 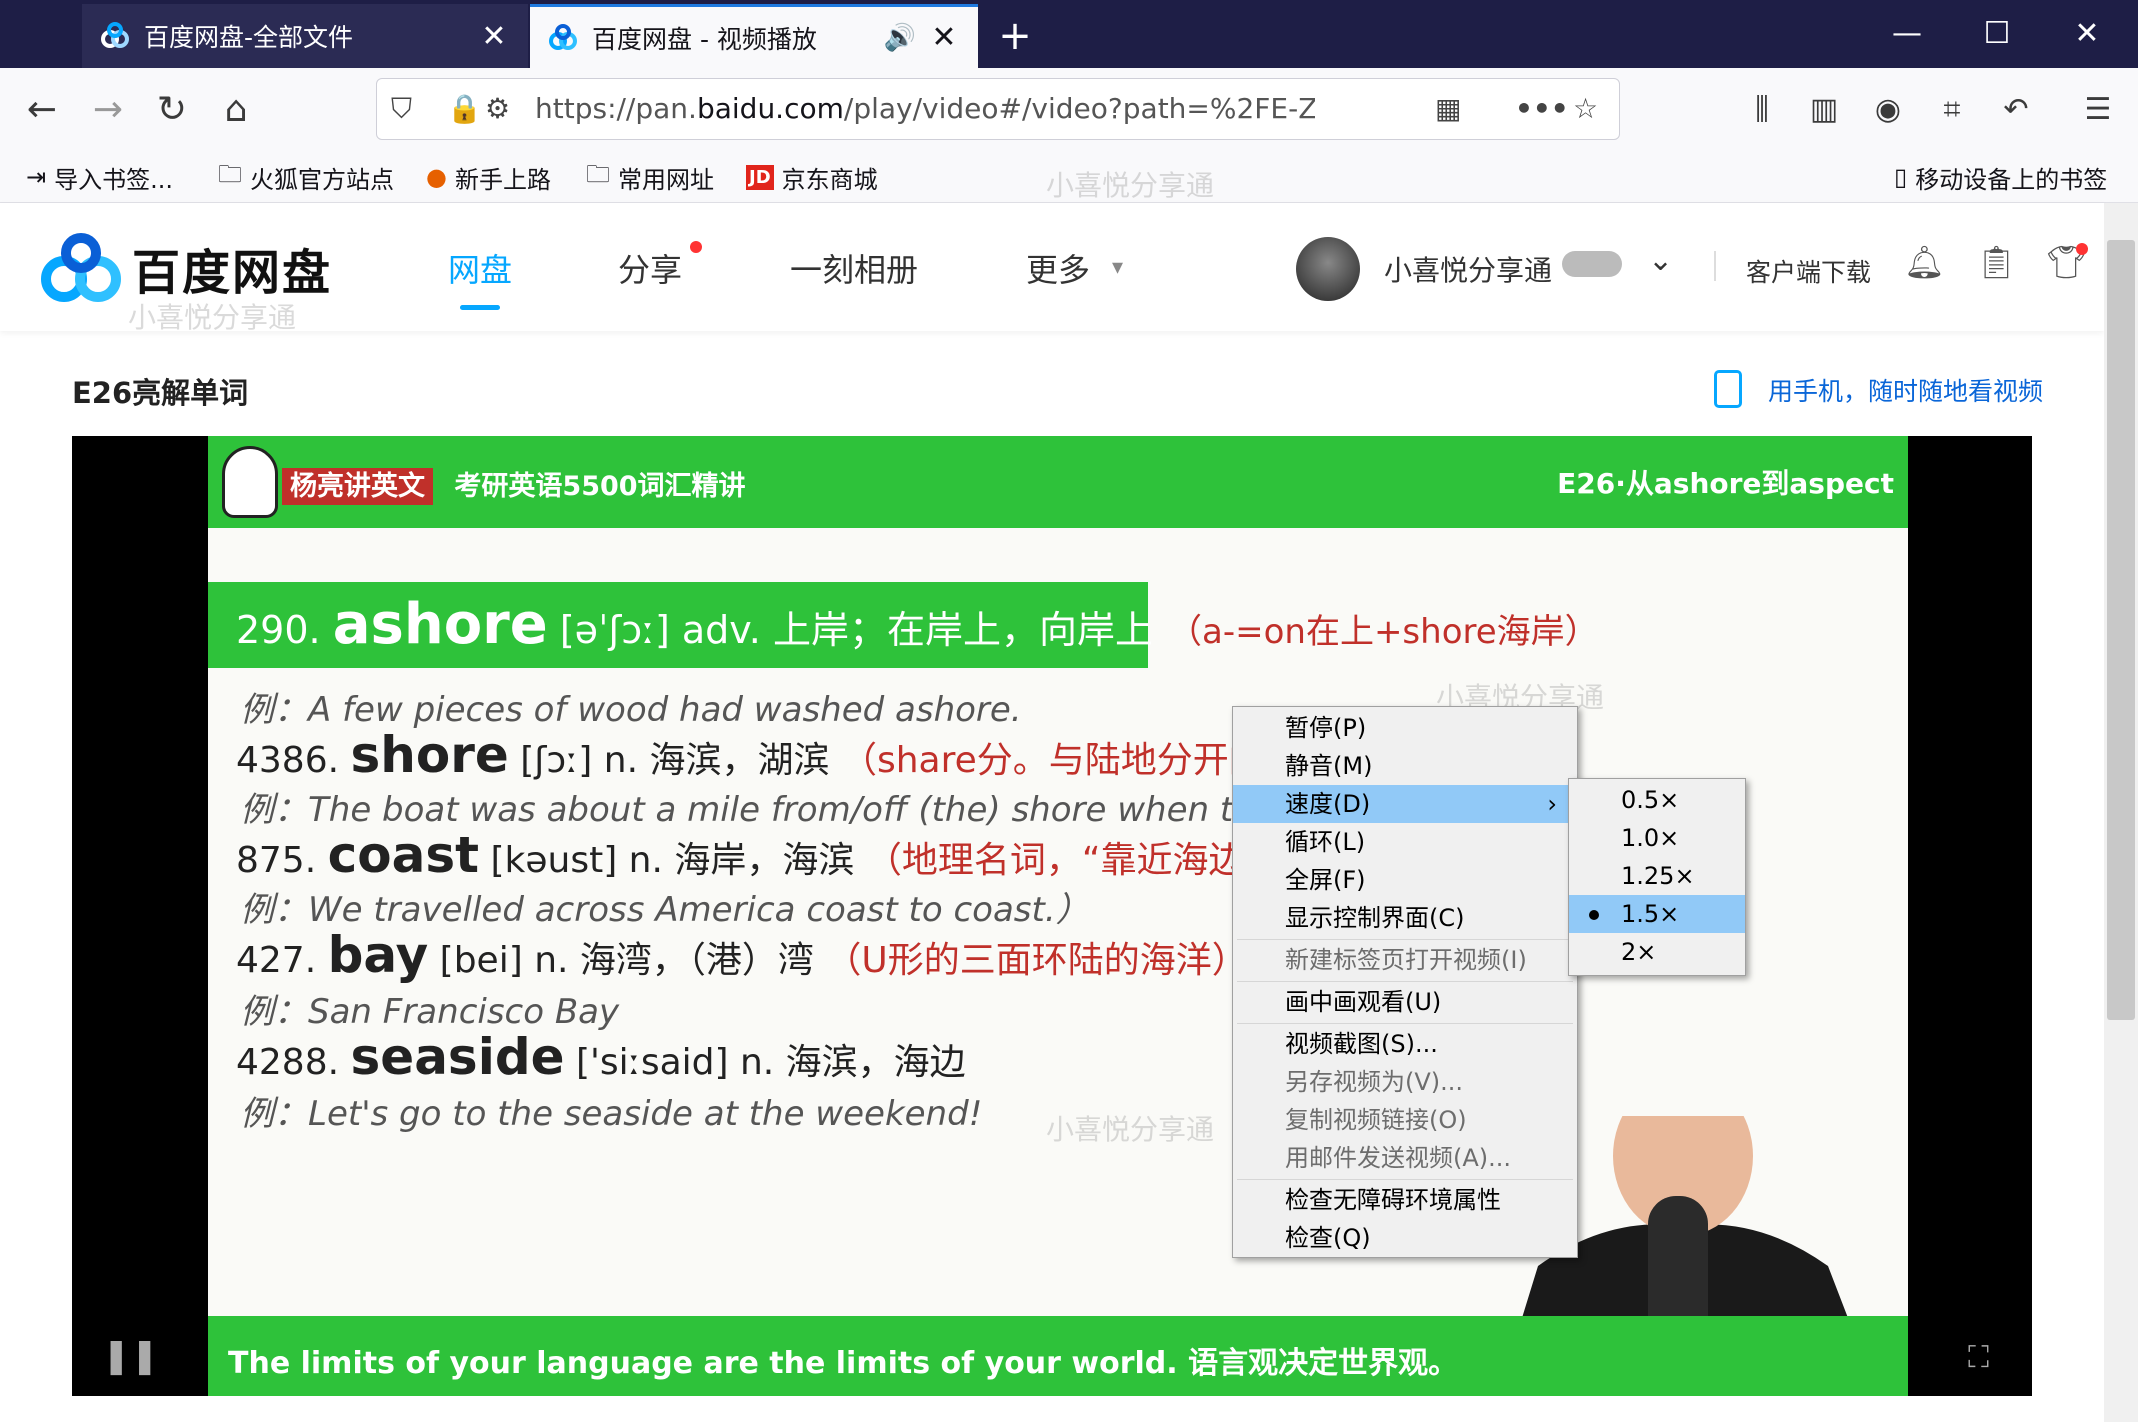 I want to click on speed-option-label: 1.5×, so click(x=1650, y=914).